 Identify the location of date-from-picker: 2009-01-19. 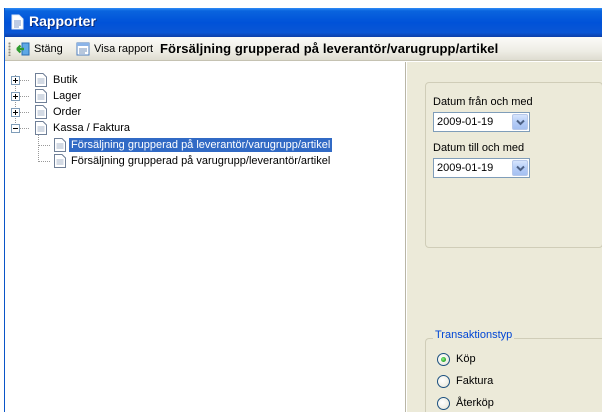
(481, 122).